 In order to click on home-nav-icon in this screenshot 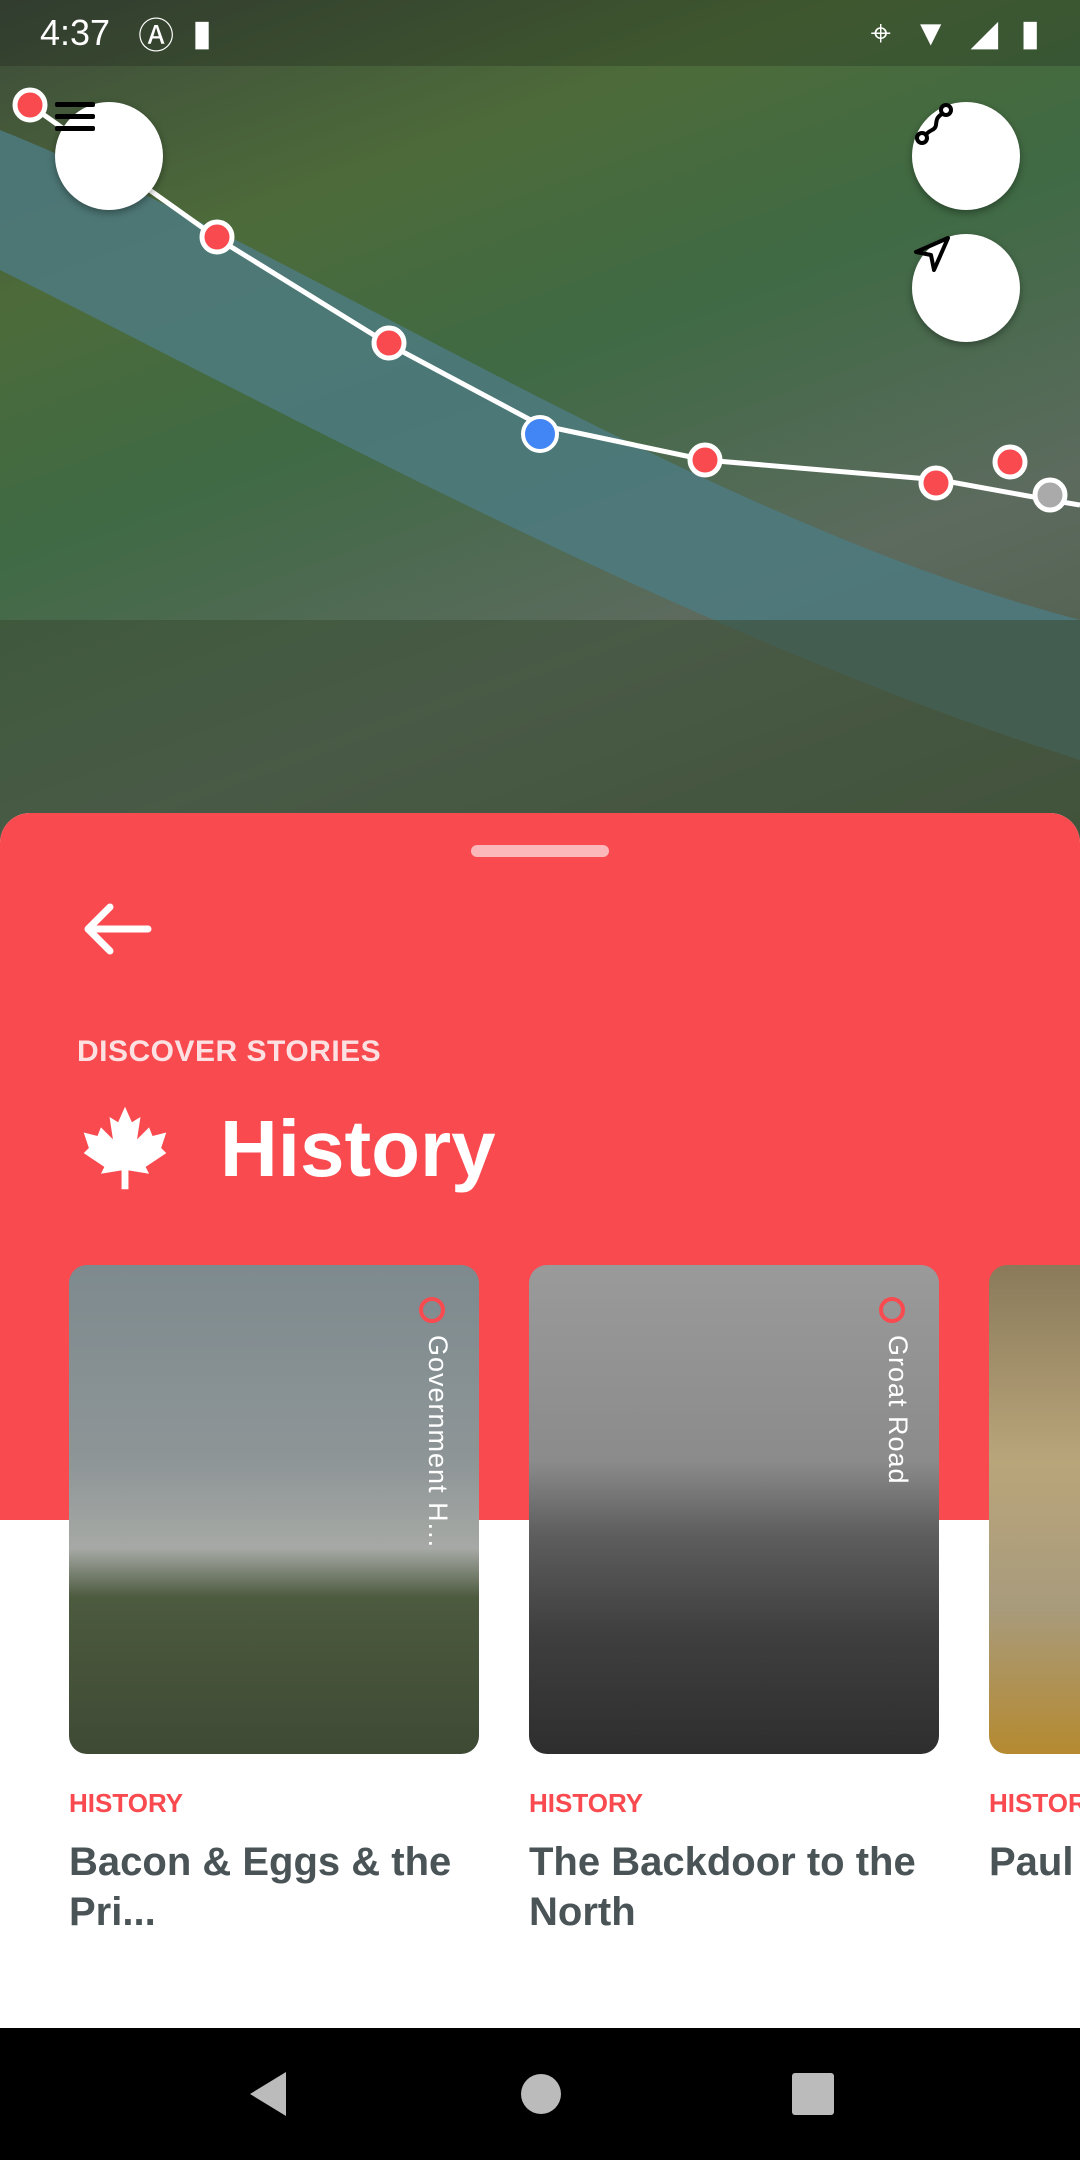, I will do `click(541, 2094)`.